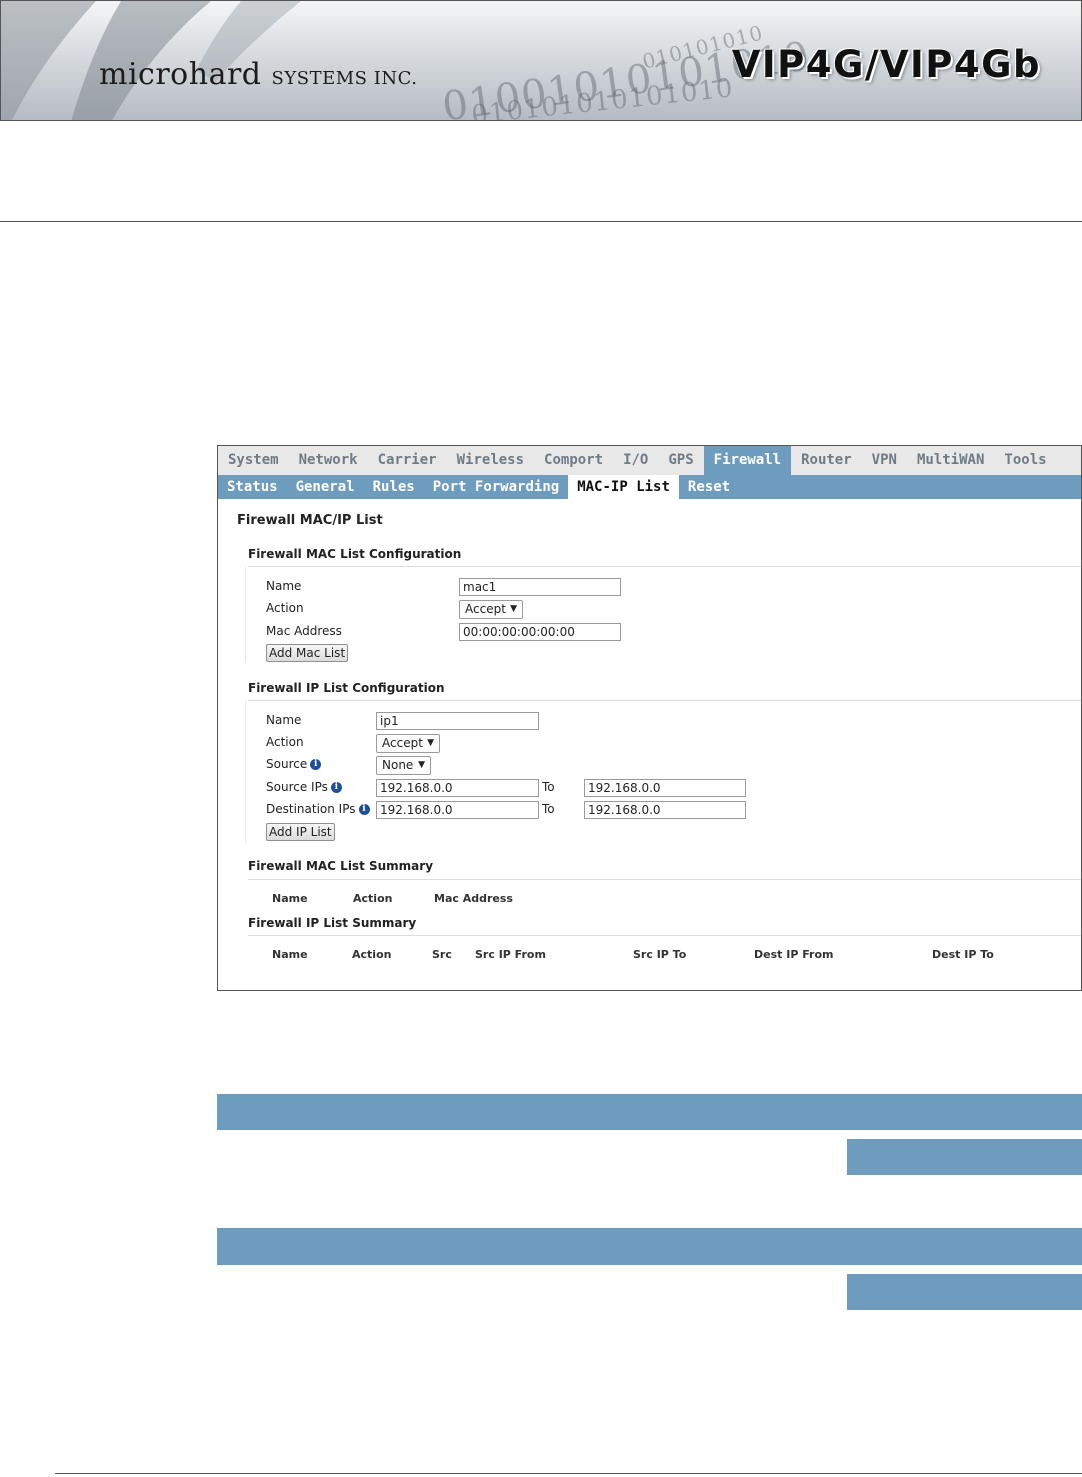  I want to click on ip-summary-col-dest-ip-to: Dest IP To, so click(963, 954).